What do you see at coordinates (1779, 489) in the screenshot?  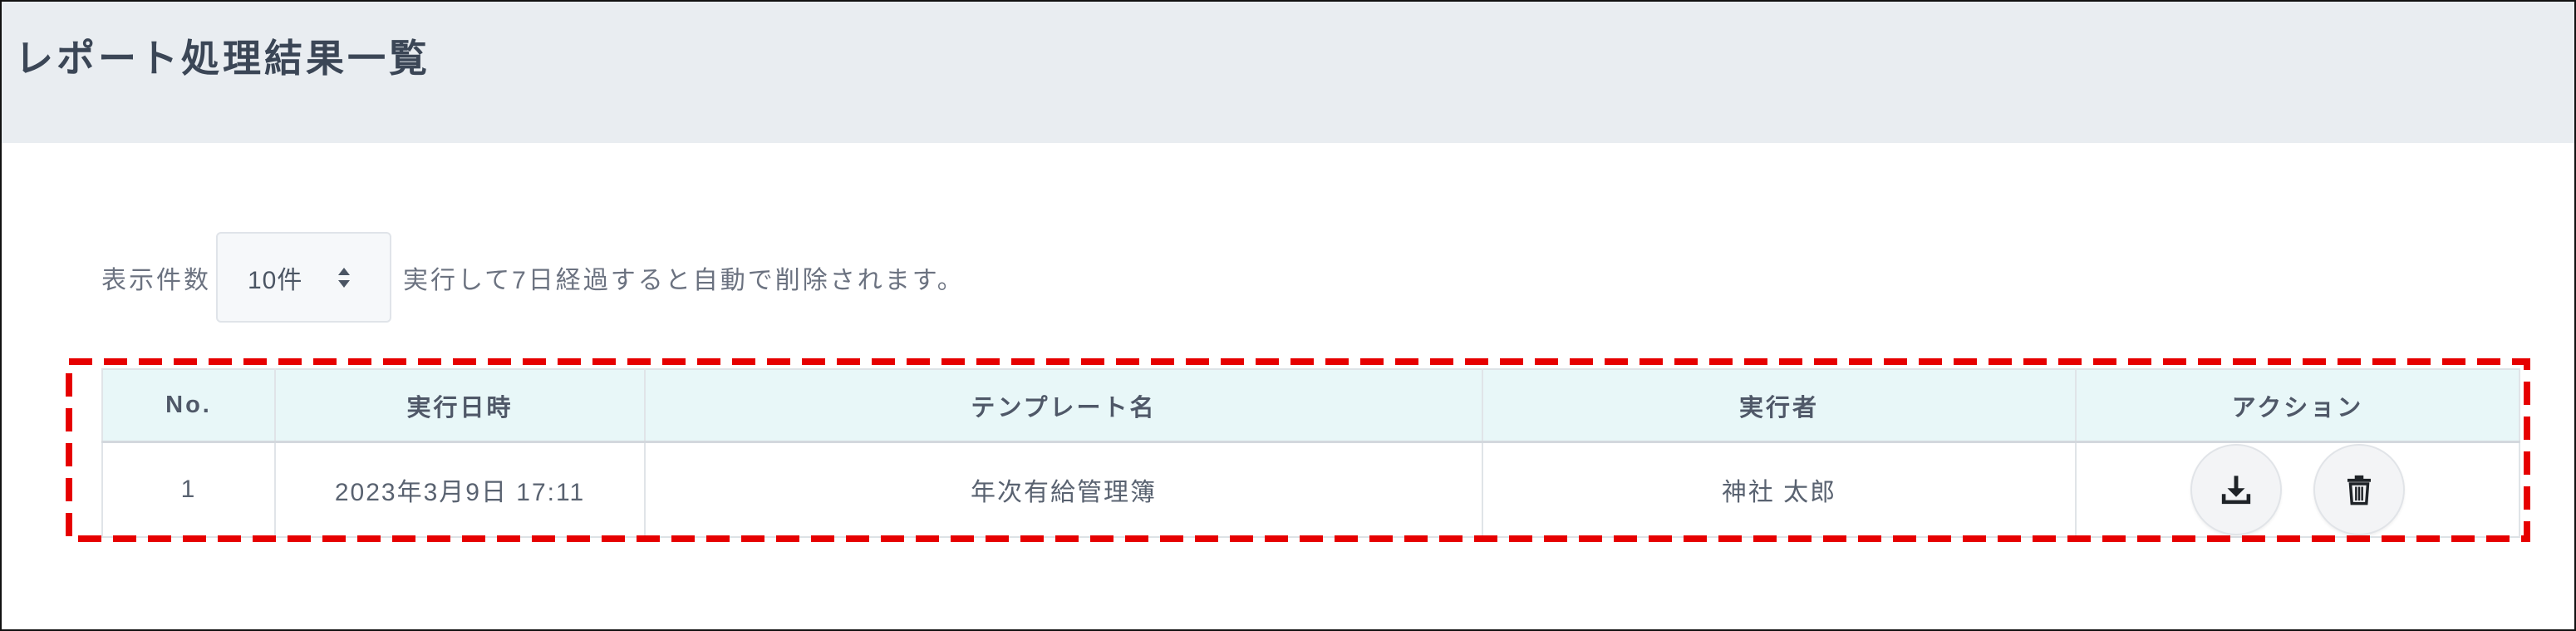 I see `cell-executor: 神社 太郎` at bounding box center [1779, 489].